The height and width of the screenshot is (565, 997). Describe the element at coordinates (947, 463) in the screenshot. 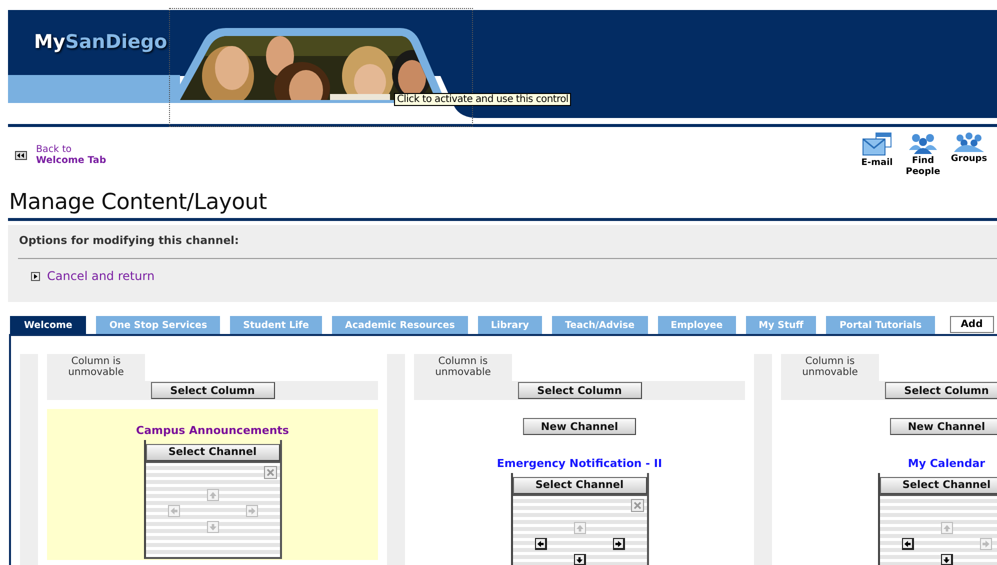

I see `channel-title: My Calendar` at that location.